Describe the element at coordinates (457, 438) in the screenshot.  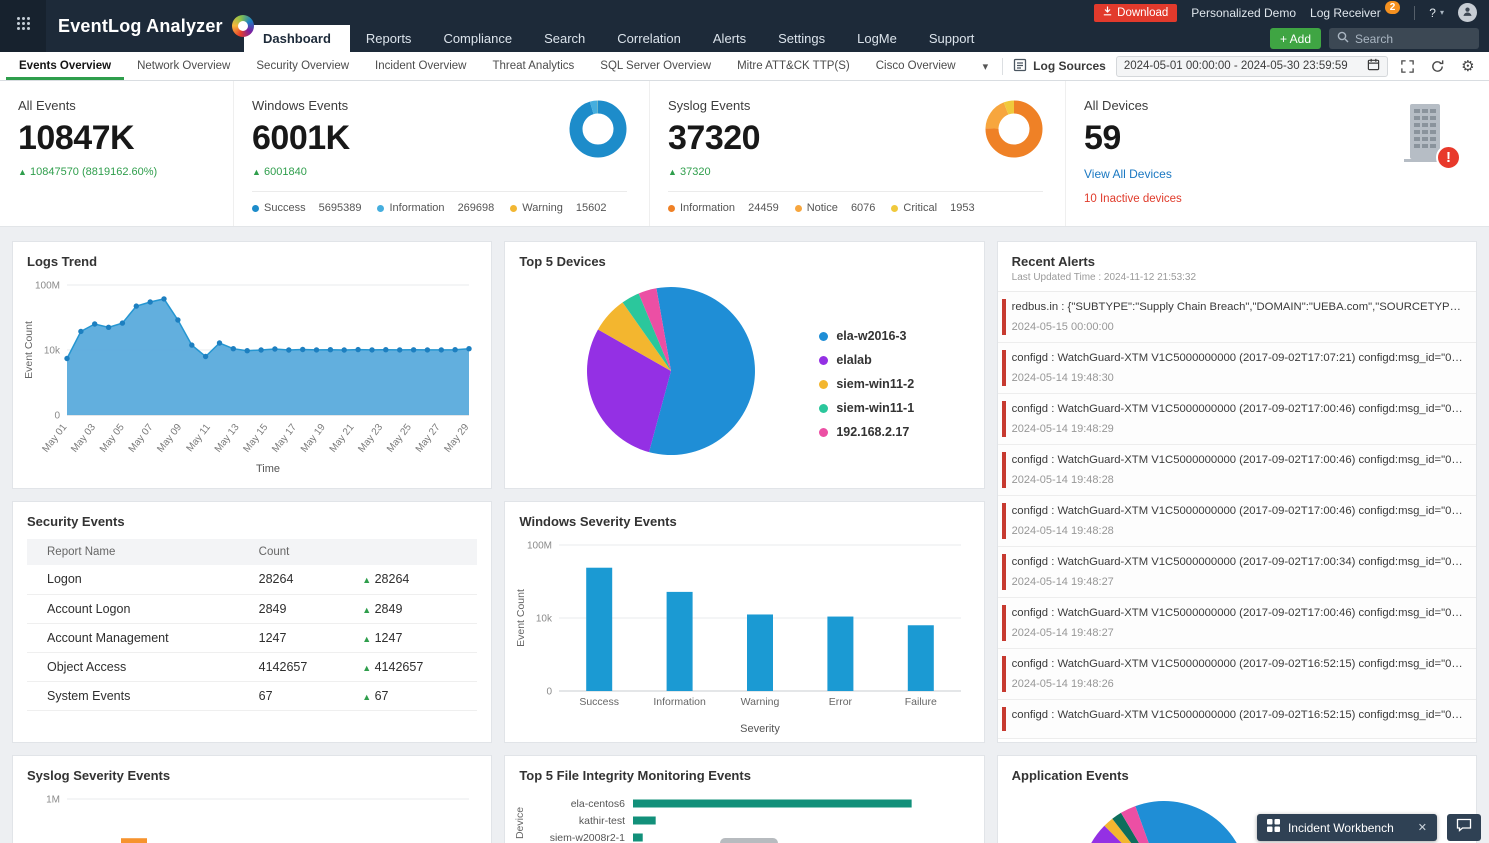
I see `svg-text: May 29` at that location.